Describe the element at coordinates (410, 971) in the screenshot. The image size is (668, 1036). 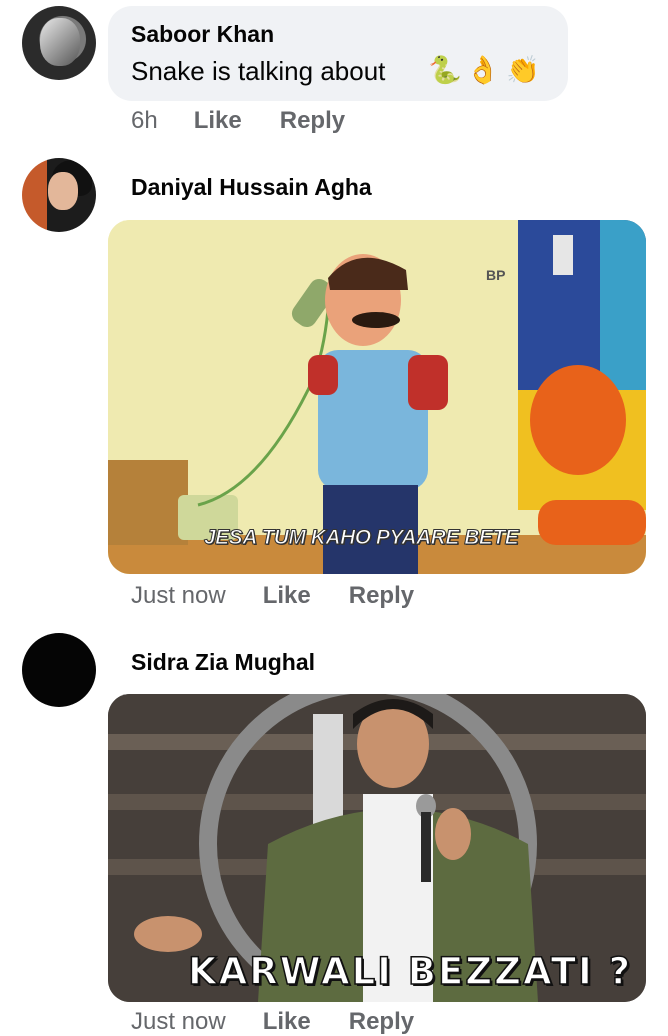
I see `media-caption: KARWALI BEZZATI ?` at that location.